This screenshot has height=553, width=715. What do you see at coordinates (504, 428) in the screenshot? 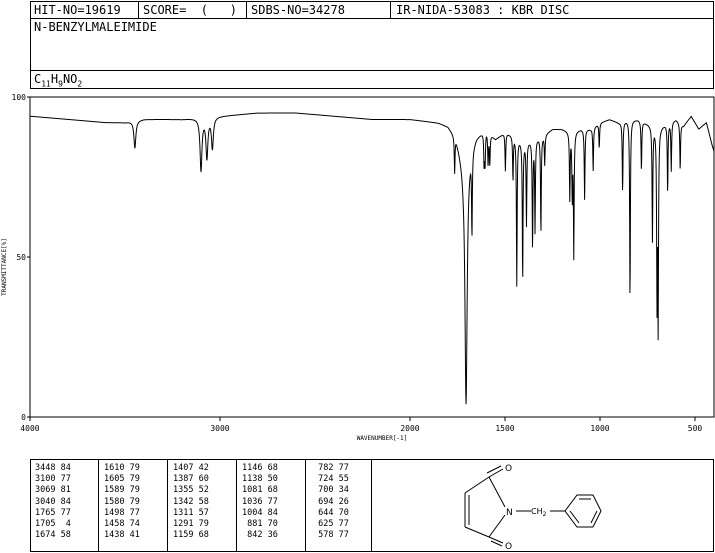
I see `x-tick-label: 1500` at bounding box center [504, 428].